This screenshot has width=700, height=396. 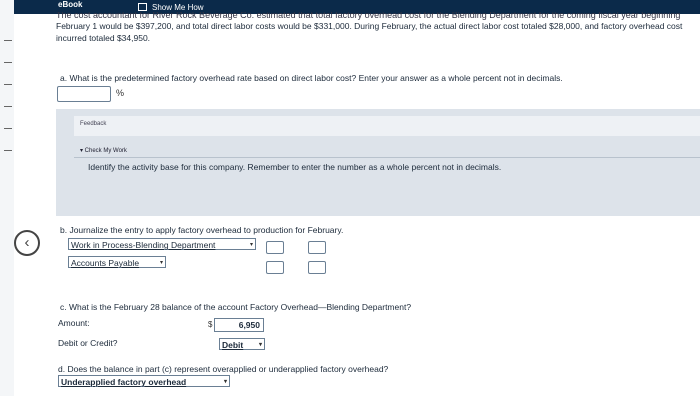 I want to click on debit-credit-amount-input, so click(x=317, y=247).